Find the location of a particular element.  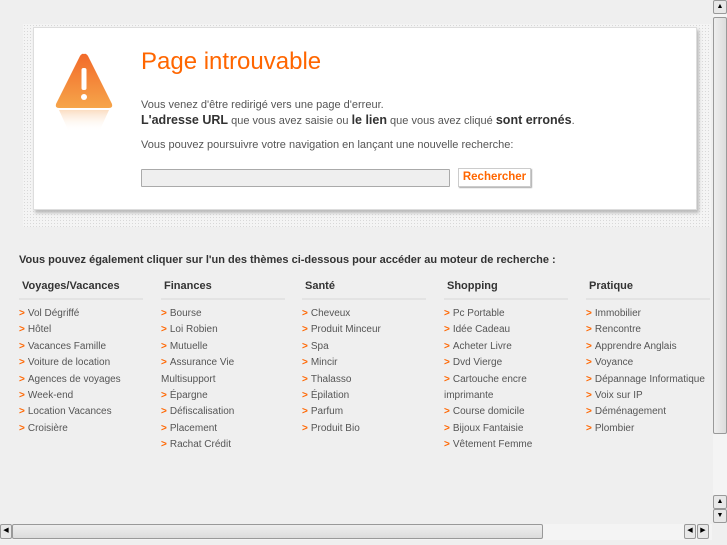

horizontal-scroll-thumb is located at coordinates (277, 531).